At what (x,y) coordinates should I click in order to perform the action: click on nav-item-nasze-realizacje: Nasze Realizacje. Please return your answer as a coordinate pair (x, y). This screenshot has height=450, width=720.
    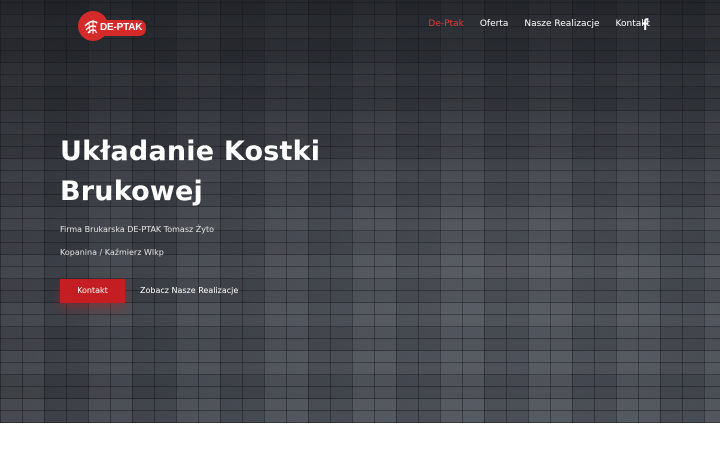
    Looking at the image, I should click on (561, 24).